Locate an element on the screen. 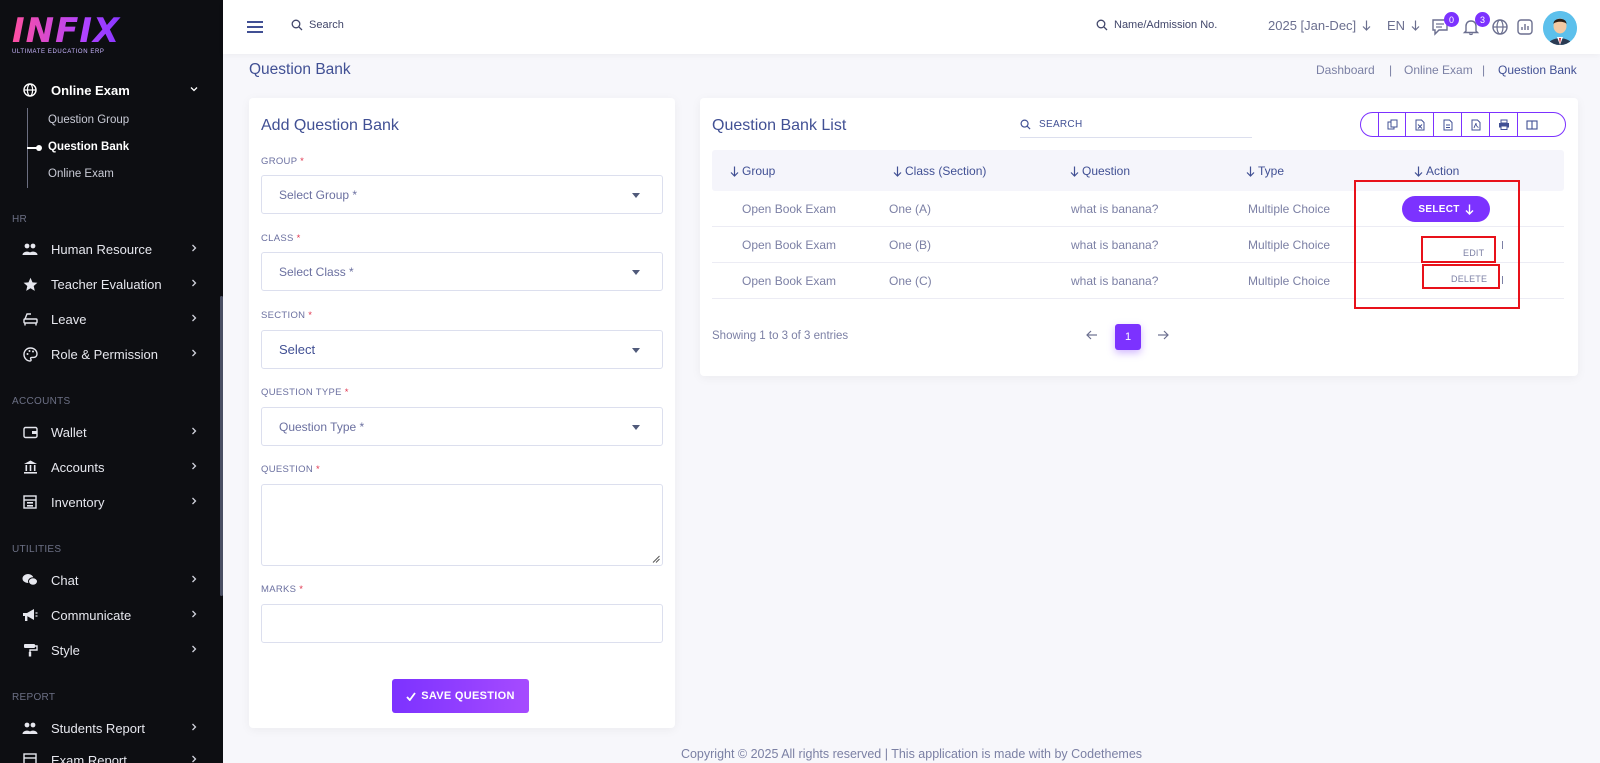  question-label-text: QUESTION is located at coordinates (287, 469).